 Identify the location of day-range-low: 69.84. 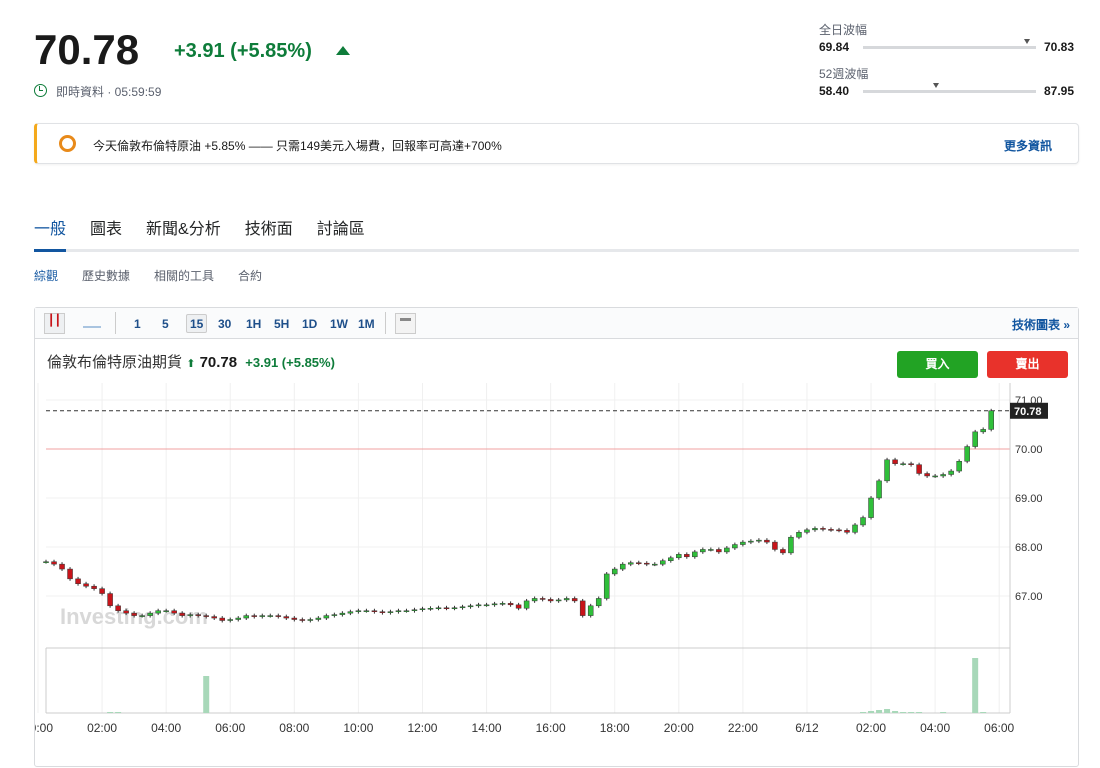
(834, 47).